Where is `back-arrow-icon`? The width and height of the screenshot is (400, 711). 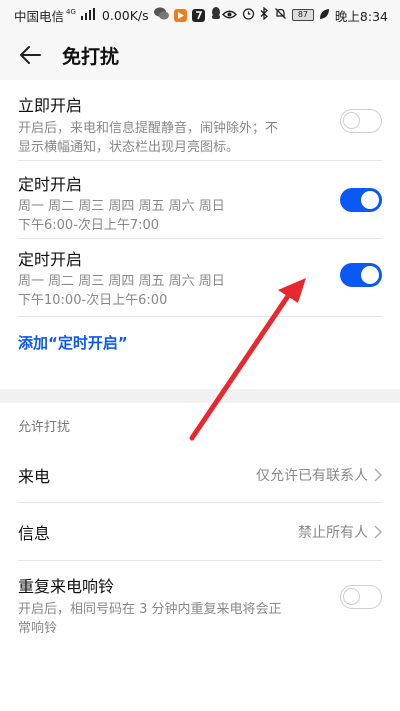 back-arrow-icon is located at coordinates (30, 55).